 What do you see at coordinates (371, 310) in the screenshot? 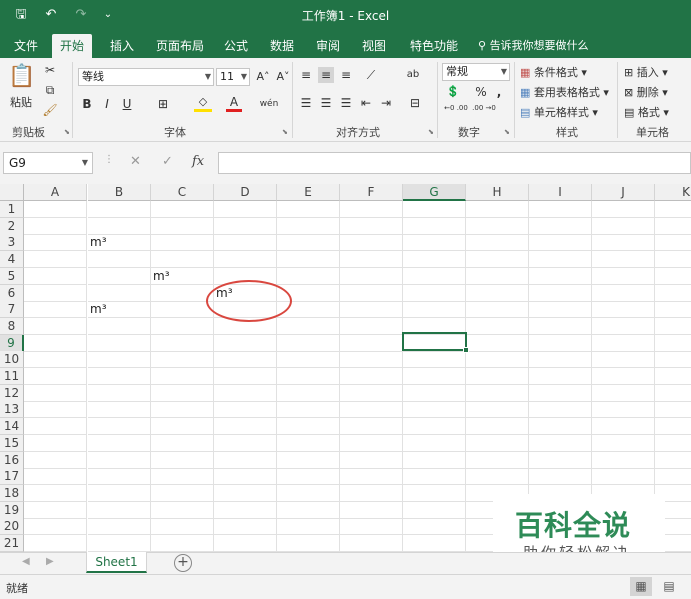
I see `cell-f7` at bounding box center [371, 310].